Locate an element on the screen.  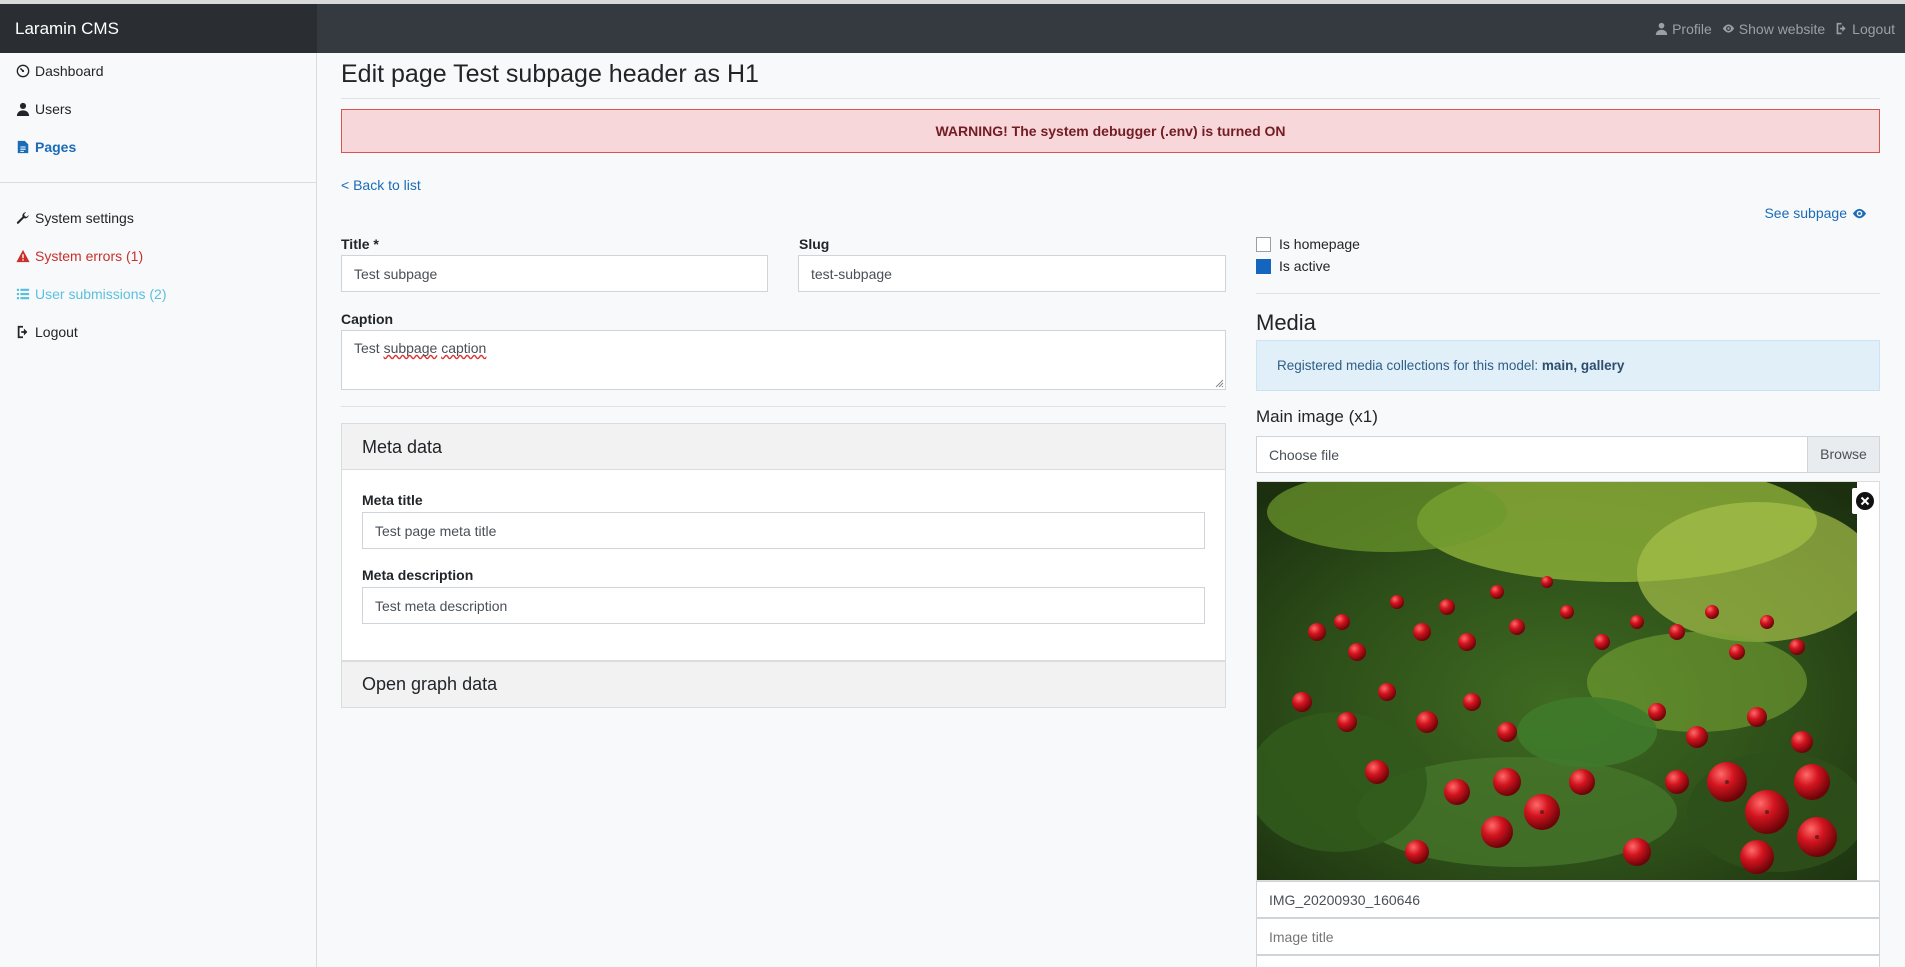
show-website-link: Show website is located at coordinates (1773, 29).